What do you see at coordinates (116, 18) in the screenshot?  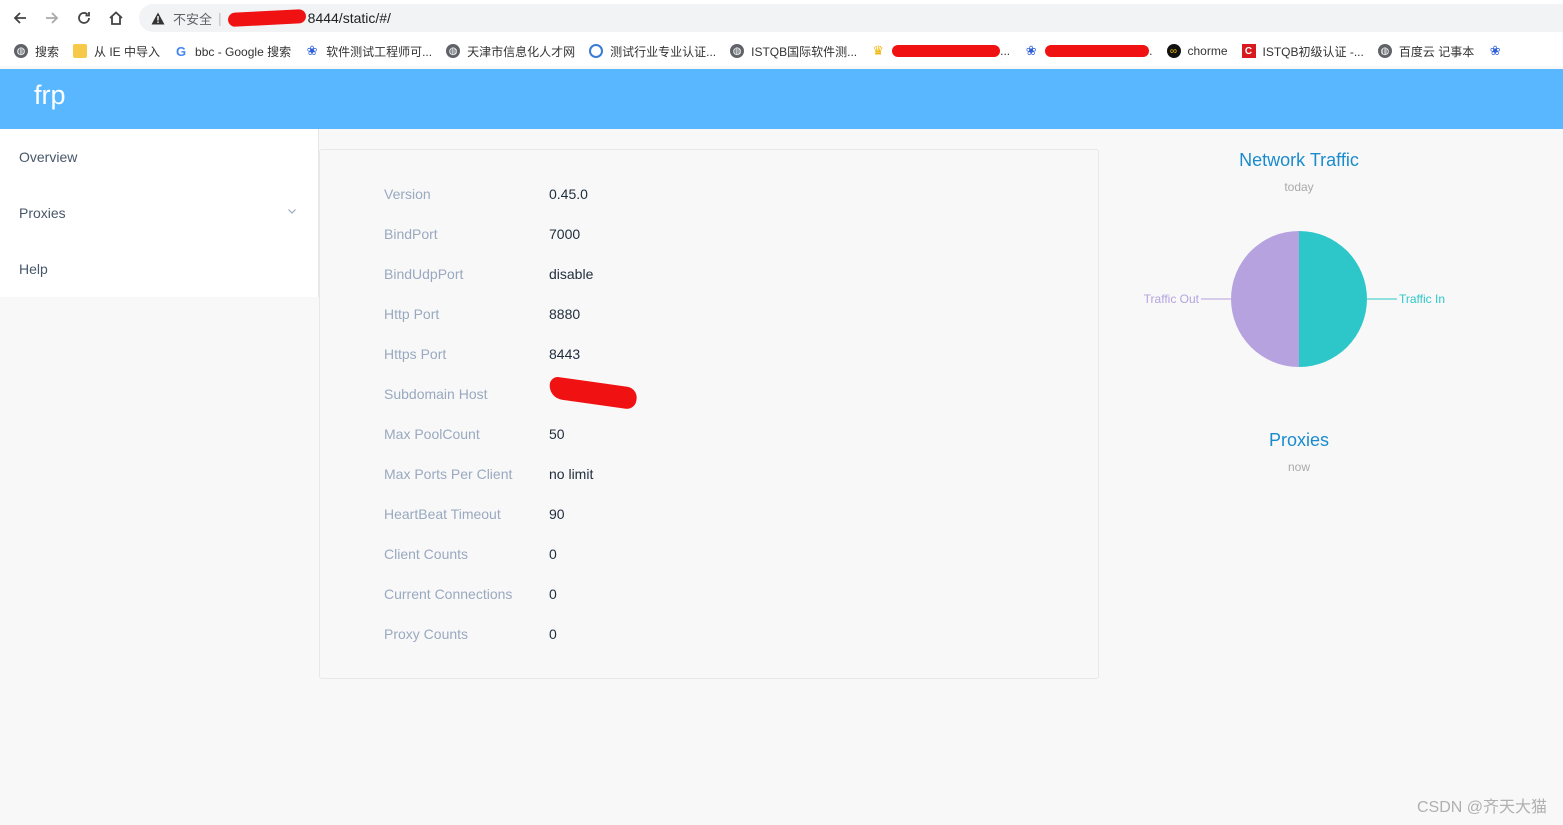 I see `home-icon` at bounding box center [116, 18].